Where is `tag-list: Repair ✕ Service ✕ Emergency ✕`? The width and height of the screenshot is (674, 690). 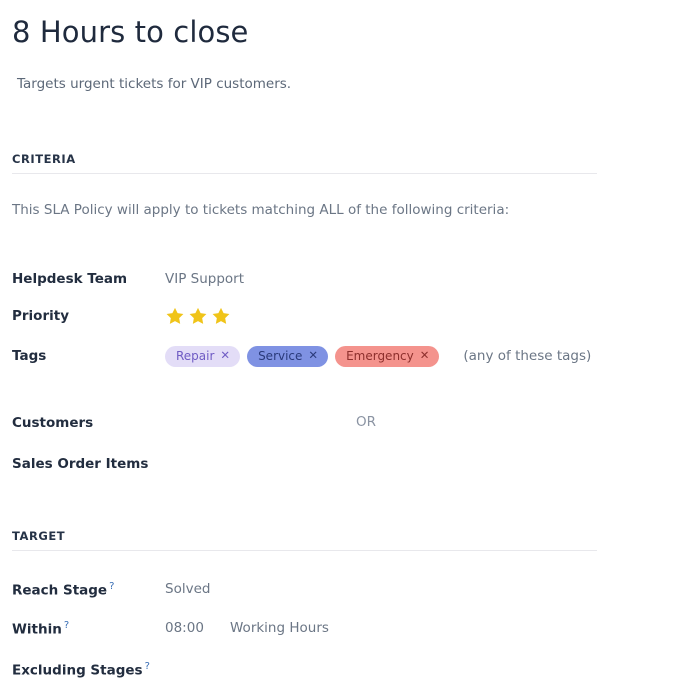 tag-list: Repair ✕ Service ✕ Emergency ✕ is located at coordinates (302, 356).